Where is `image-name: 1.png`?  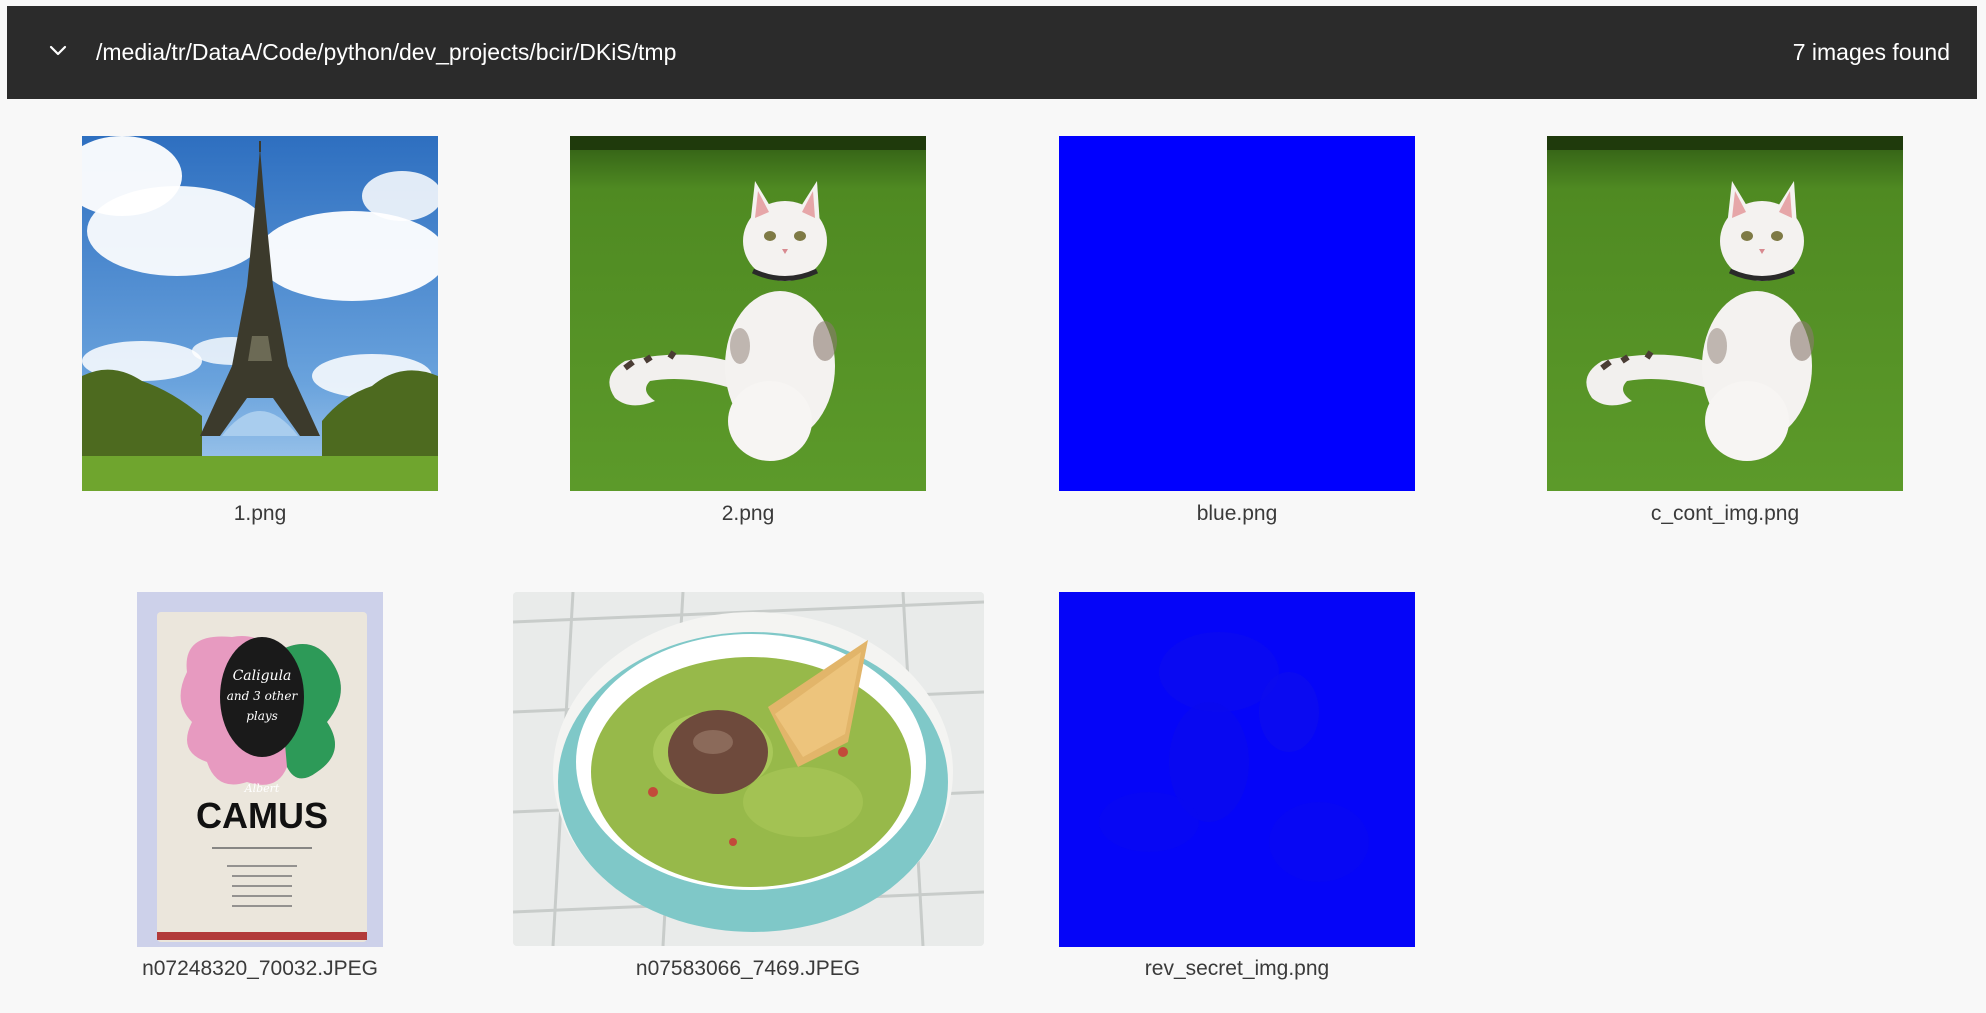 image-name: 1.png is located at coordinates (260, 513).